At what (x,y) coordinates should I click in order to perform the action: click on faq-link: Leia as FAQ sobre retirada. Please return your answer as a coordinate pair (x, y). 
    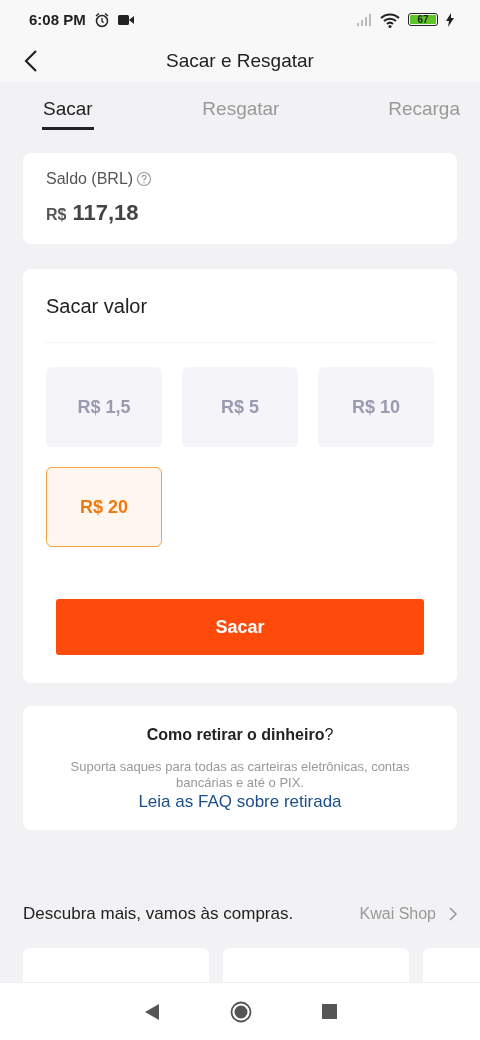
    Looking at the image, I should click on (240, 802).